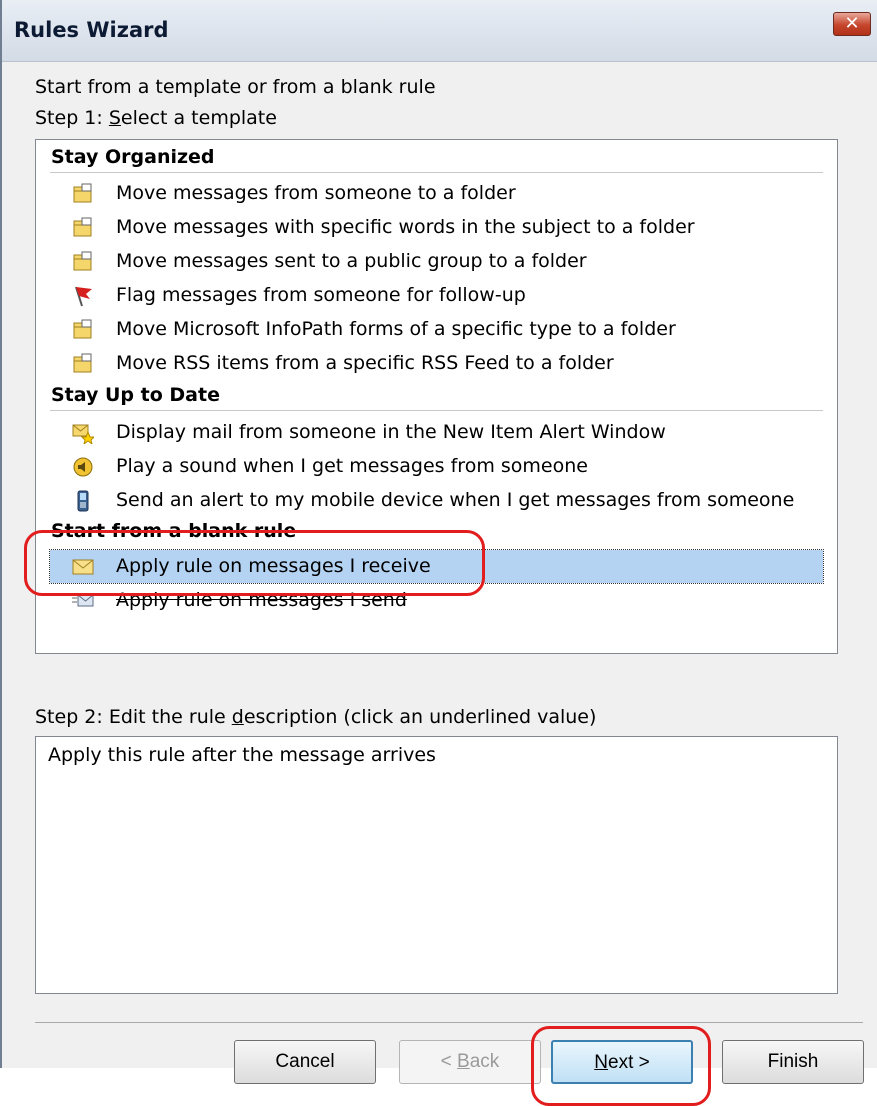 The image size is (877, 1106). Describe the element at coordinates (273, 566) in the screenshot. I see `list-item-label: Apply rule on messages I receive` at that location.